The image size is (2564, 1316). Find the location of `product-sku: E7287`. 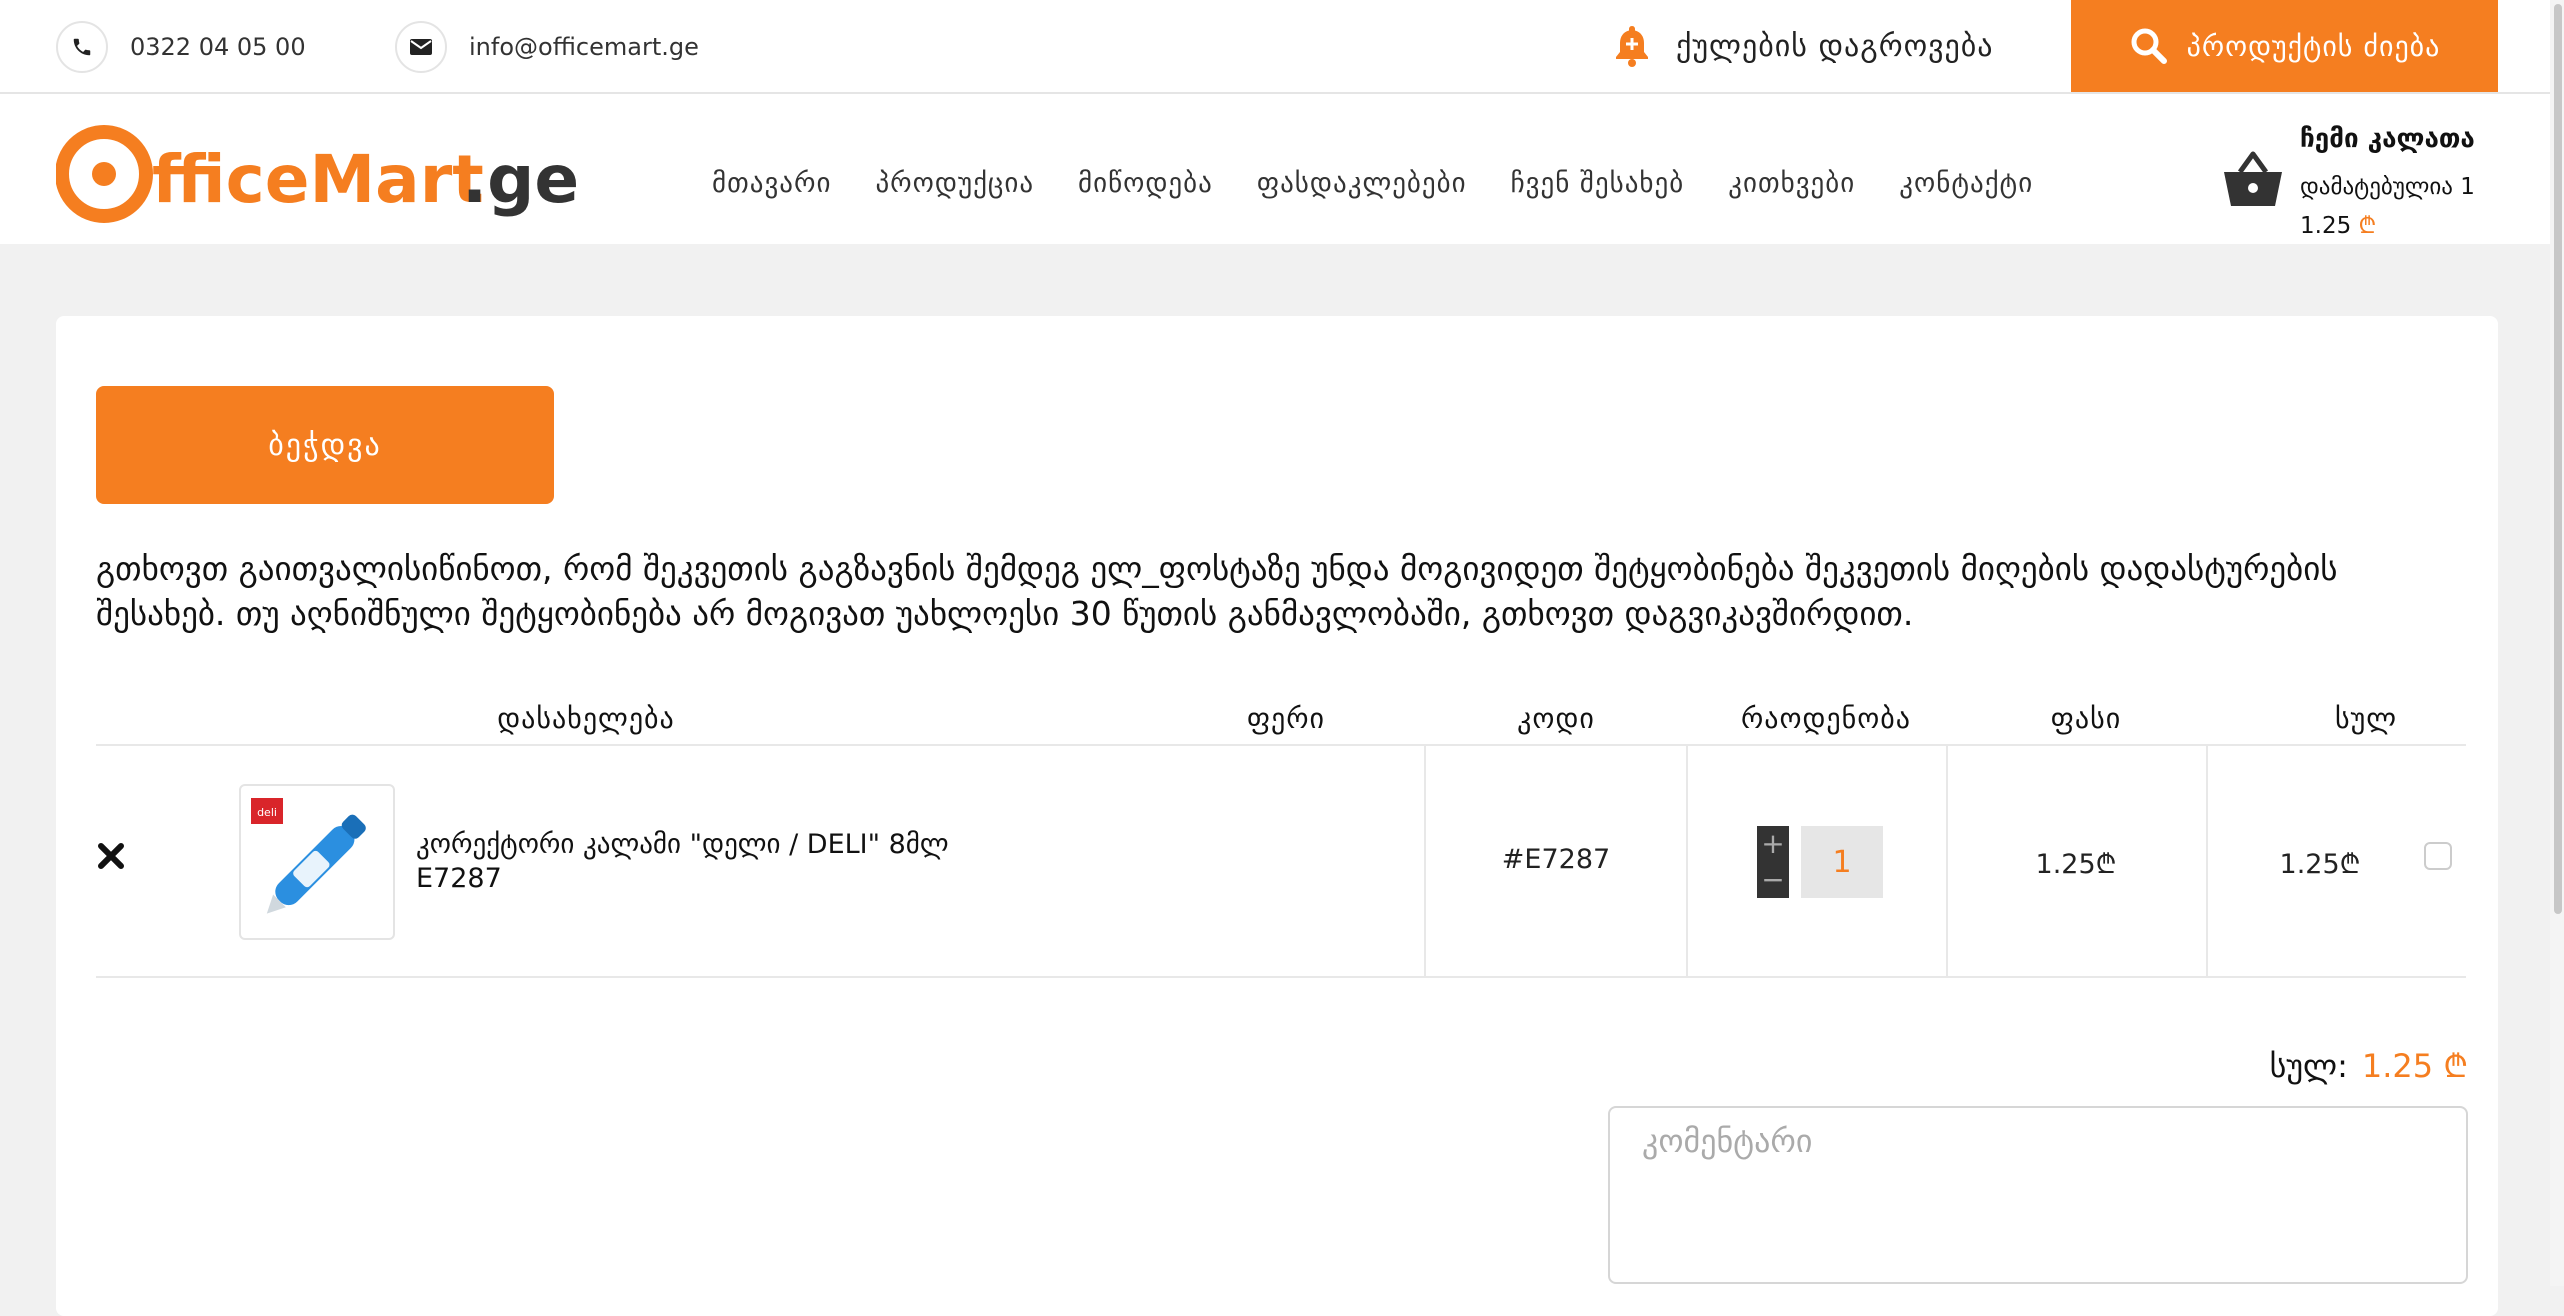

product-sku: E7287 is located at coordinates (459, 878).